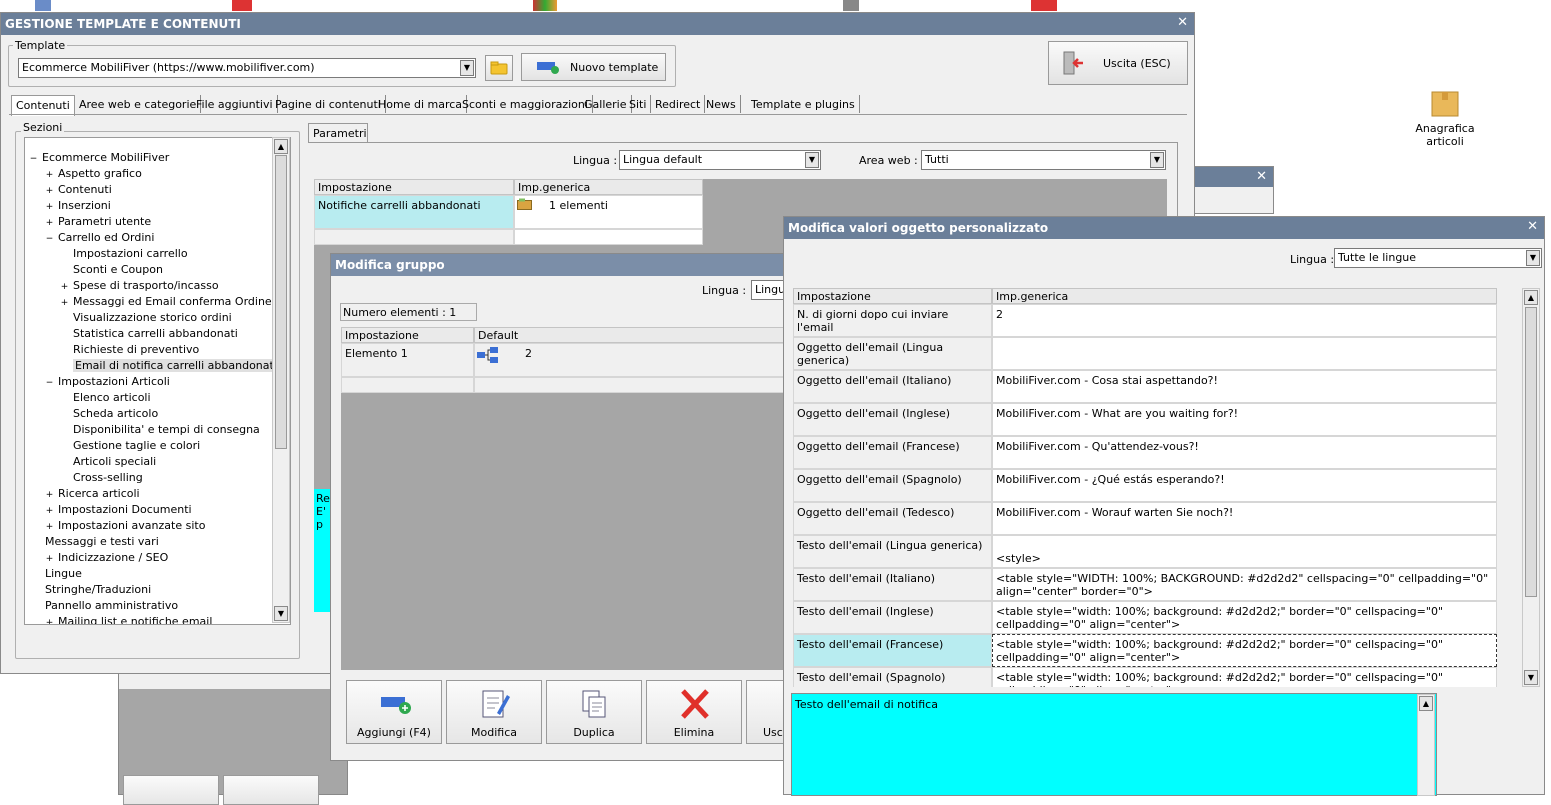  What do you see at coordinates (892, 551) in the screenshot?
I see `custom-row-setting: Testo dell'email (Lingua generica)` at bounding box center [892, 551].